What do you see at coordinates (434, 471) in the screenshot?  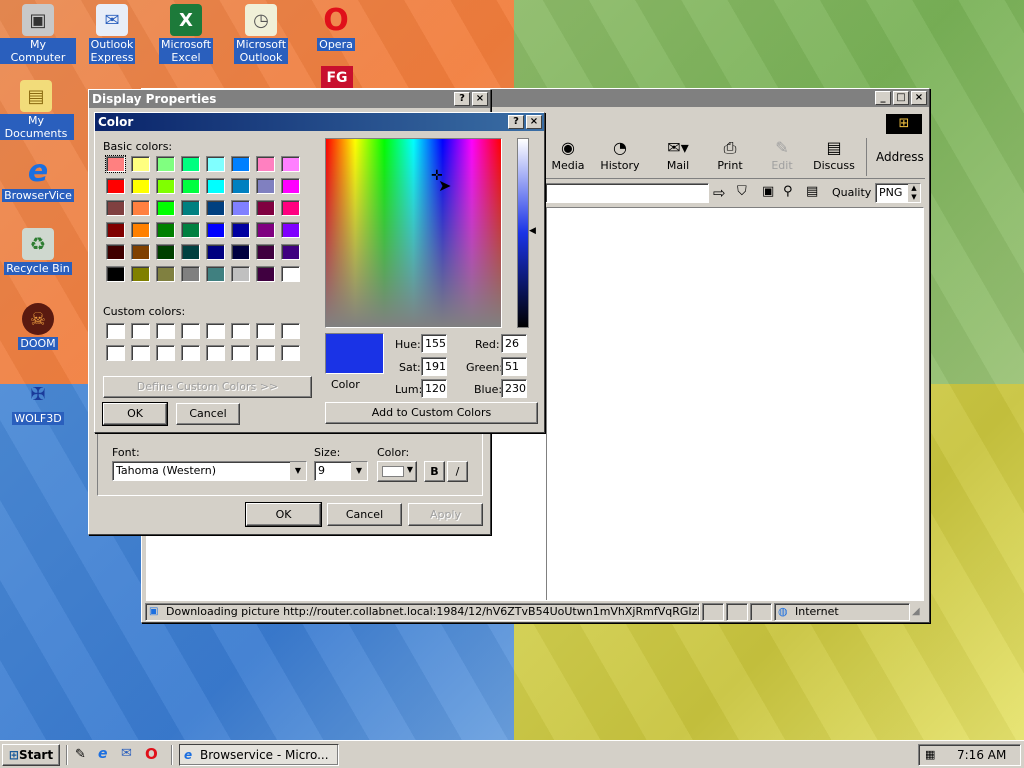 I see `bold-button: B` at bounding box center [434, 471].